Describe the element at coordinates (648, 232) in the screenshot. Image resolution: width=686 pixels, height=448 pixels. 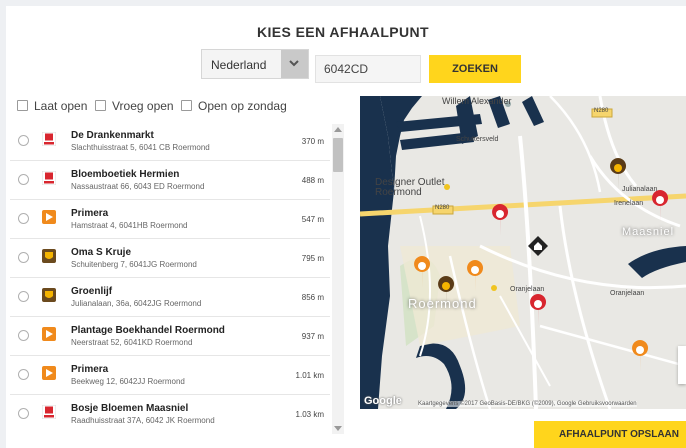
I see `map-label-maasniel: Maasniel` at that location.